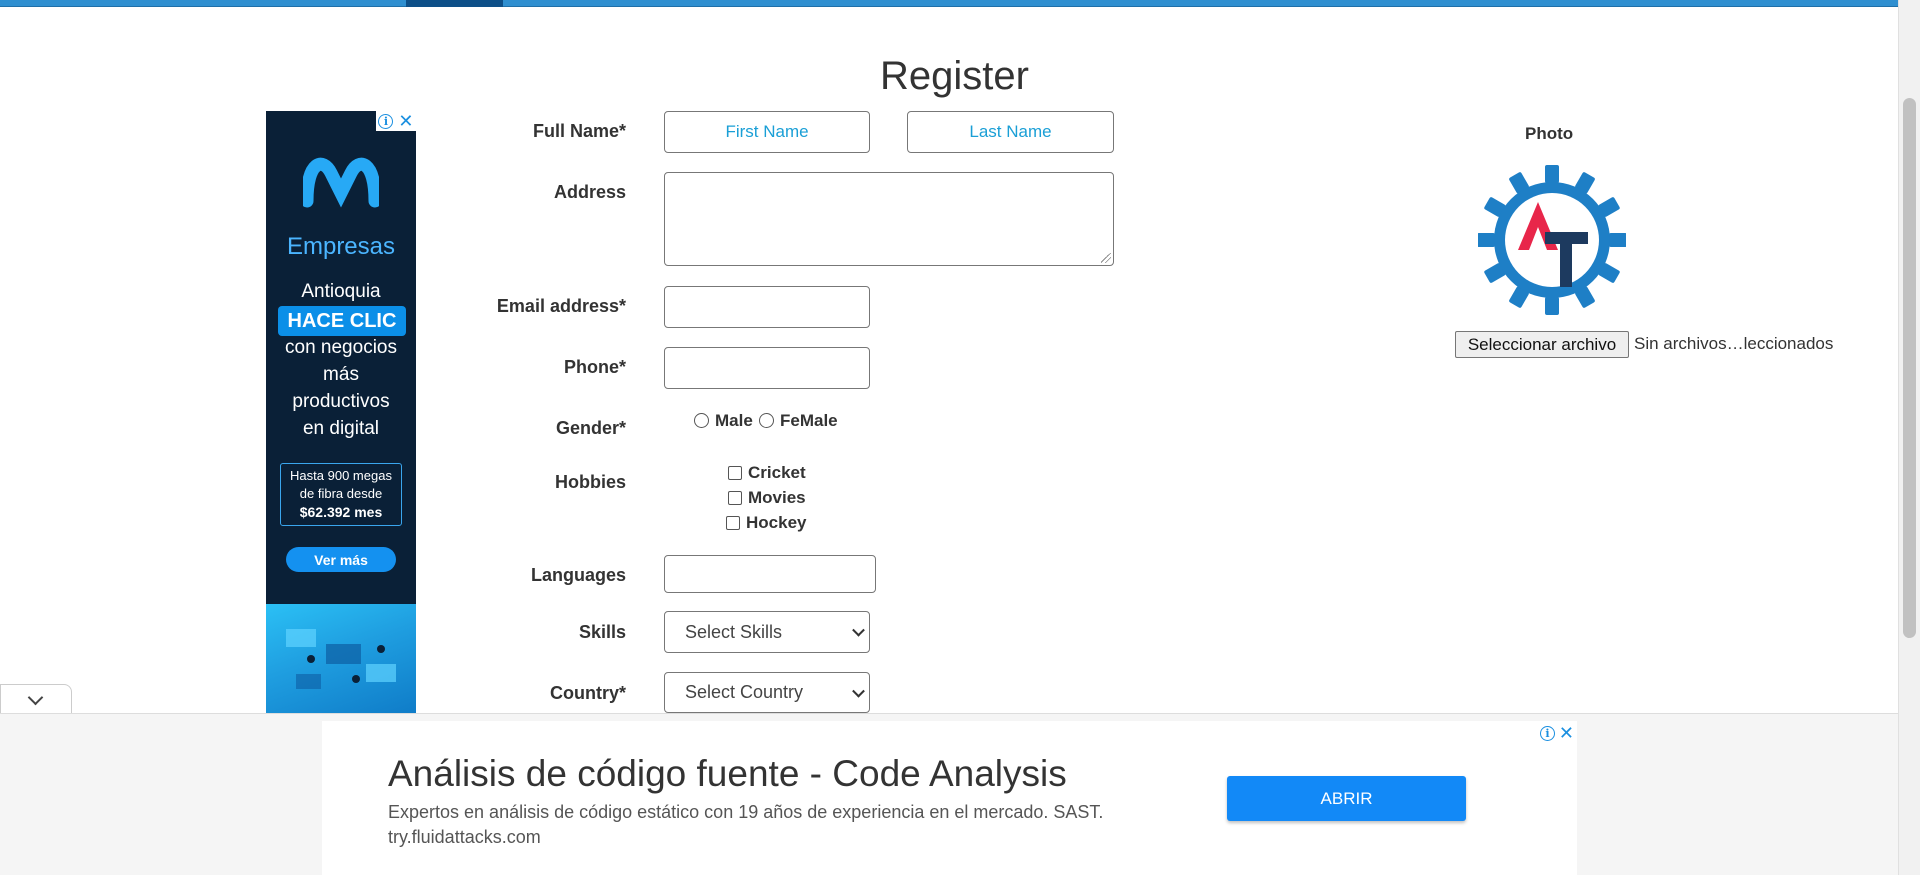 Image resolution: width=1920 pixels, height=875 pixels. Describe the element at coordinates (767, 132) in the screenshot. I see `first-name-input: First Name` at that location.